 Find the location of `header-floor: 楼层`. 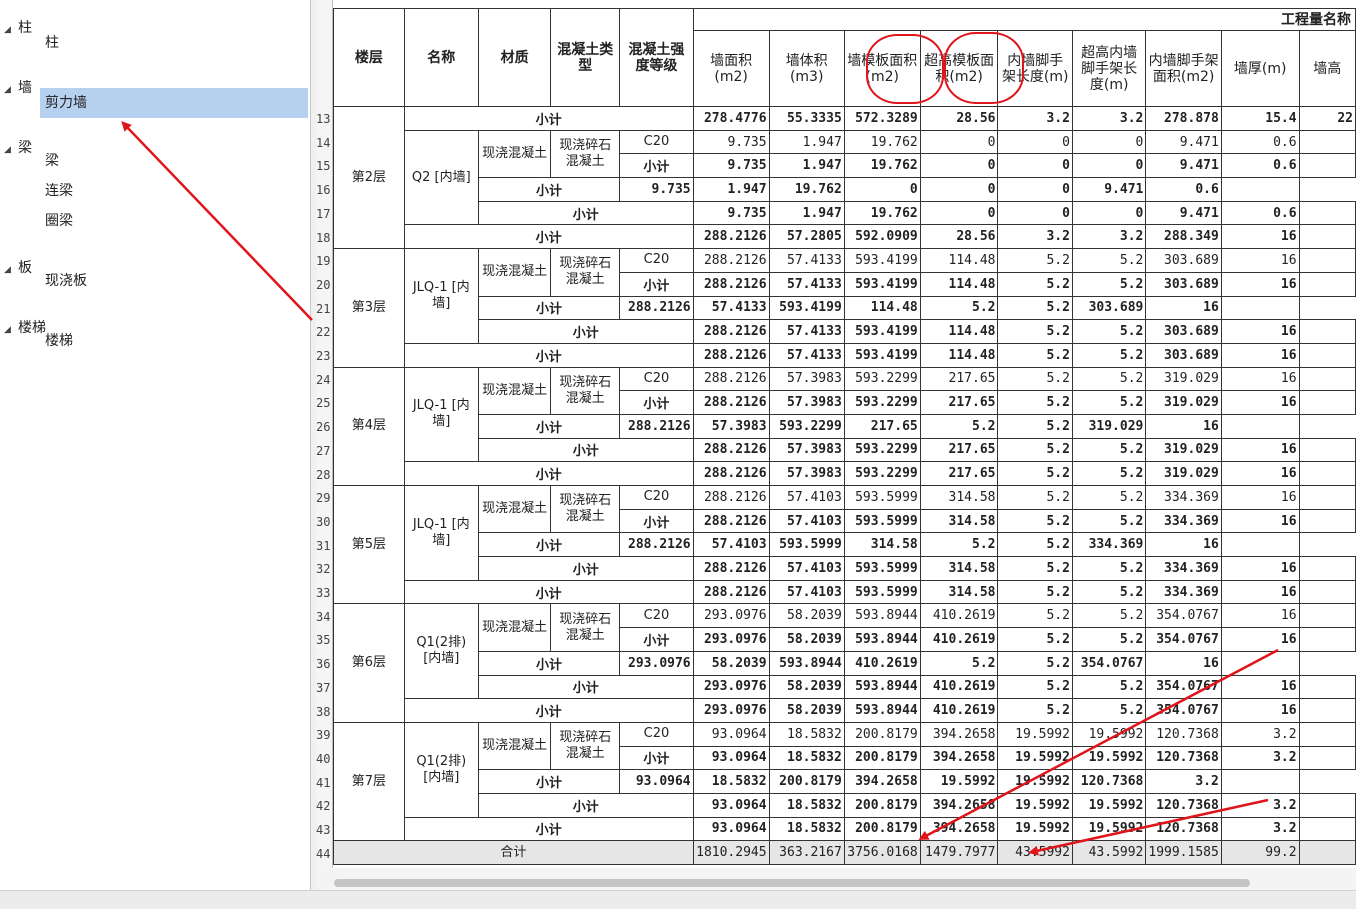

header-floor: 楼层 is located at coordinates (369, 57).